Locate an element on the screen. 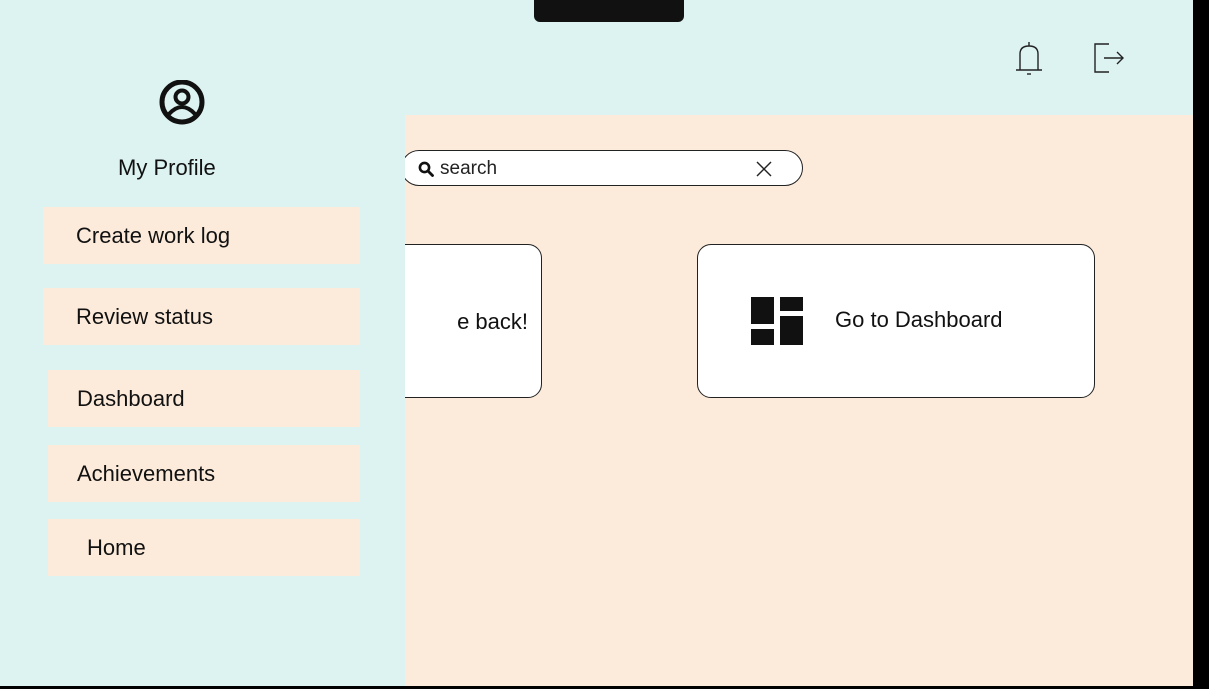  sidebar-item-create-work-log: Create work log is located at coordinates (201, 235).